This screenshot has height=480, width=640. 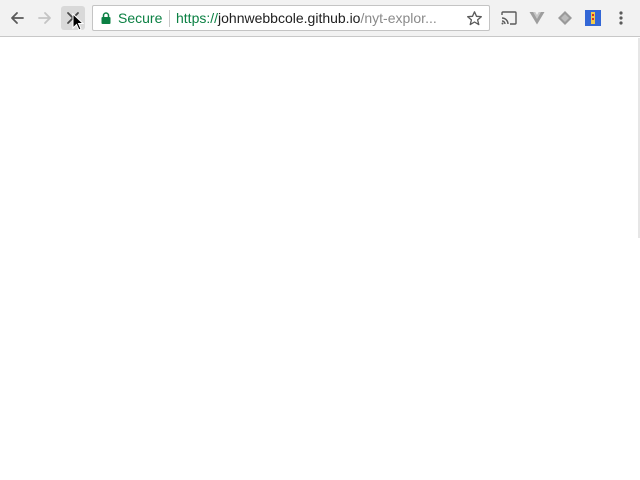 I want to click on security-indicator-label: Secure, so click(x=140, y=18).